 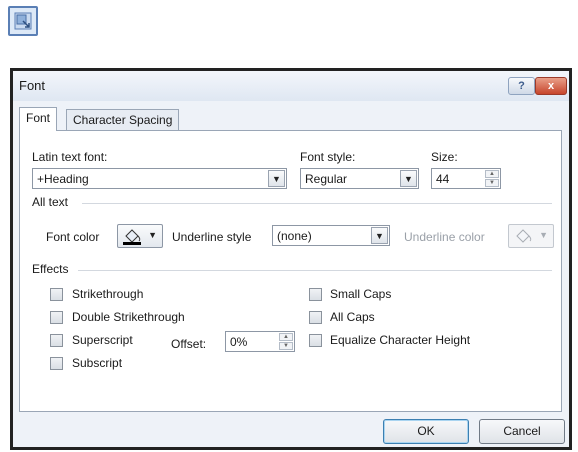 What do you see at coordinates (551, 86) in the screenshot?
I see `close-button: x` at bounding box center [551, 86].